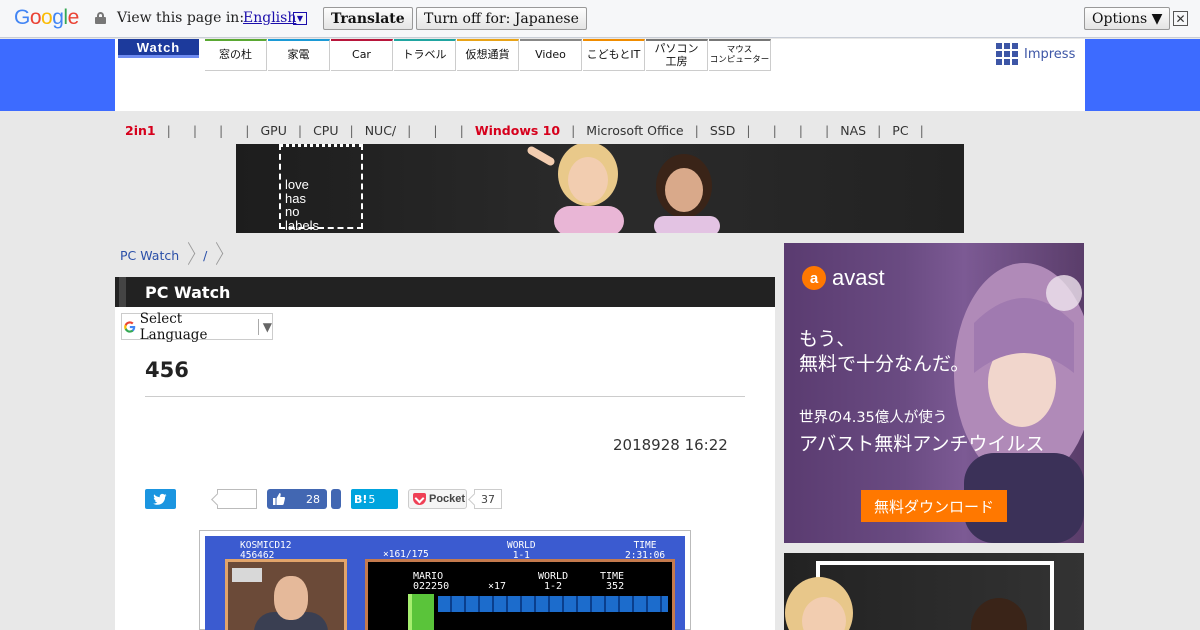 This screenshot has height=630, width=1200. What do you see at coordinates (553, 582) in the screenshot?
I see `game-hud-world: WORLD 1-2` at bounding box center [553, 582].